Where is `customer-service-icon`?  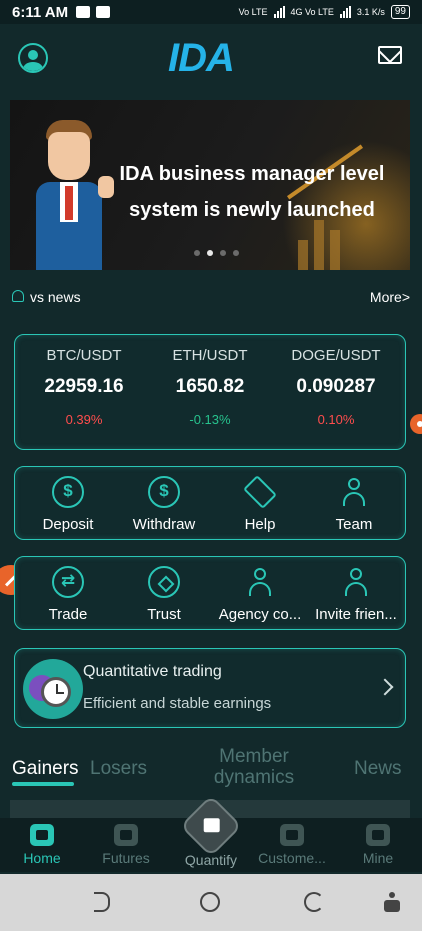
customer-service-icon is located at coordinates (292, 835).